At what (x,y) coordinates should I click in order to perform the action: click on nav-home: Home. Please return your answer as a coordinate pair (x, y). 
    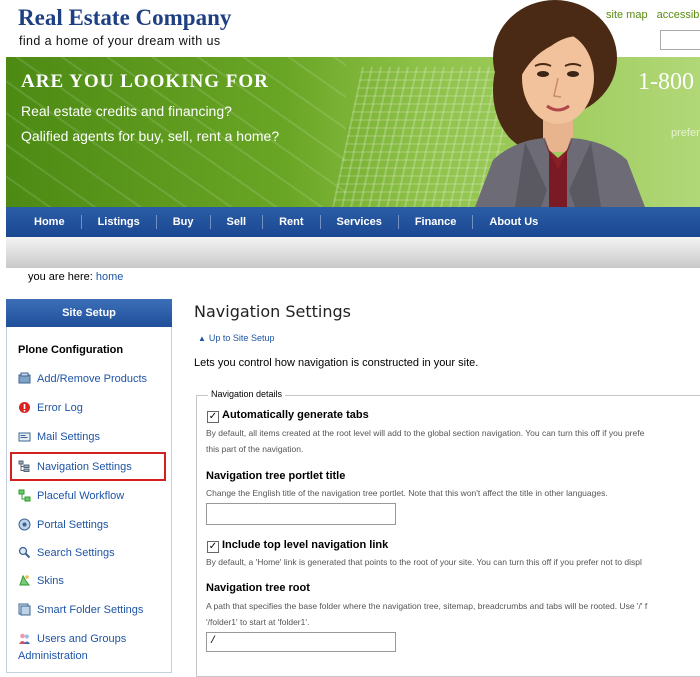
    Looking at the image, I should click on (50, 222).